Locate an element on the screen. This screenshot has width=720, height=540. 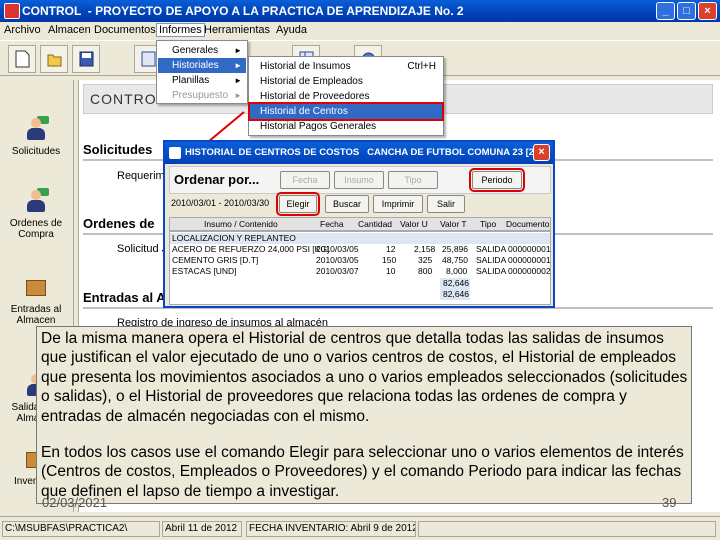
sidebar-item-ordenes: Ordenes de Compra is located at coordinates (36, 214).